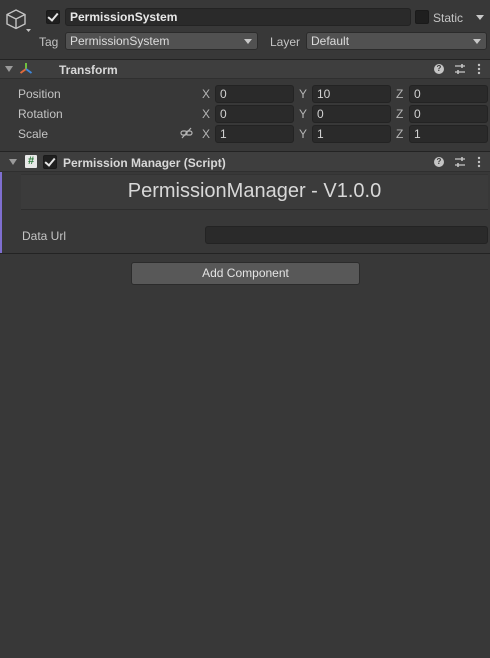 This screenshot has width=490, height=658. Describe the element at coordinates (245, 273) in the screenshot. I see `add-component-button: Add Component` at that location.